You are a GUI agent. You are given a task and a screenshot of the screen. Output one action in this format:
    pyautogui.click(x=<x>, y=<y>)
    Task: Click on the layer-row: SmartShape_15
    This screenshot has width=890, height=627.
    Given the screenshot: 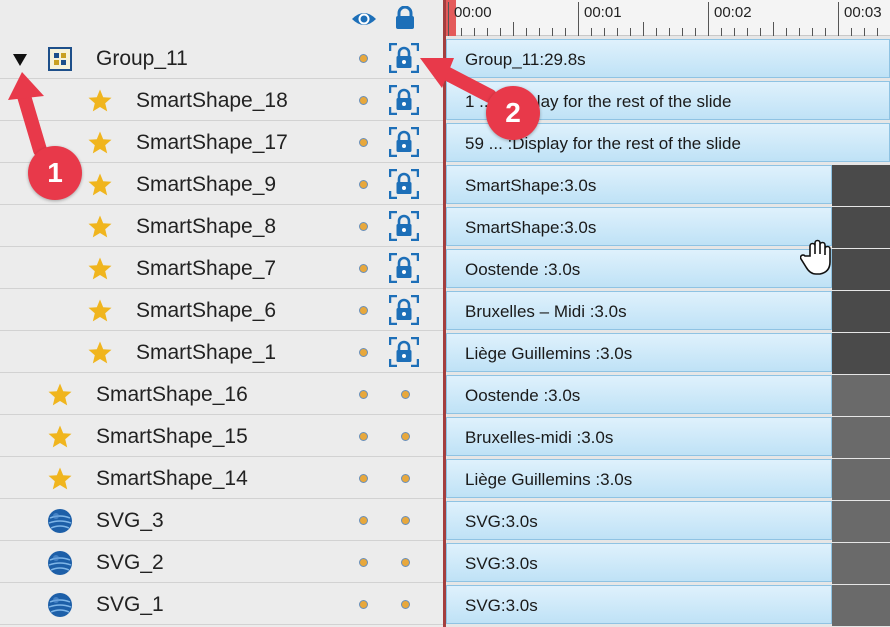 What is the action you would take?
    pyautogui.click(x=222, y=436)
    